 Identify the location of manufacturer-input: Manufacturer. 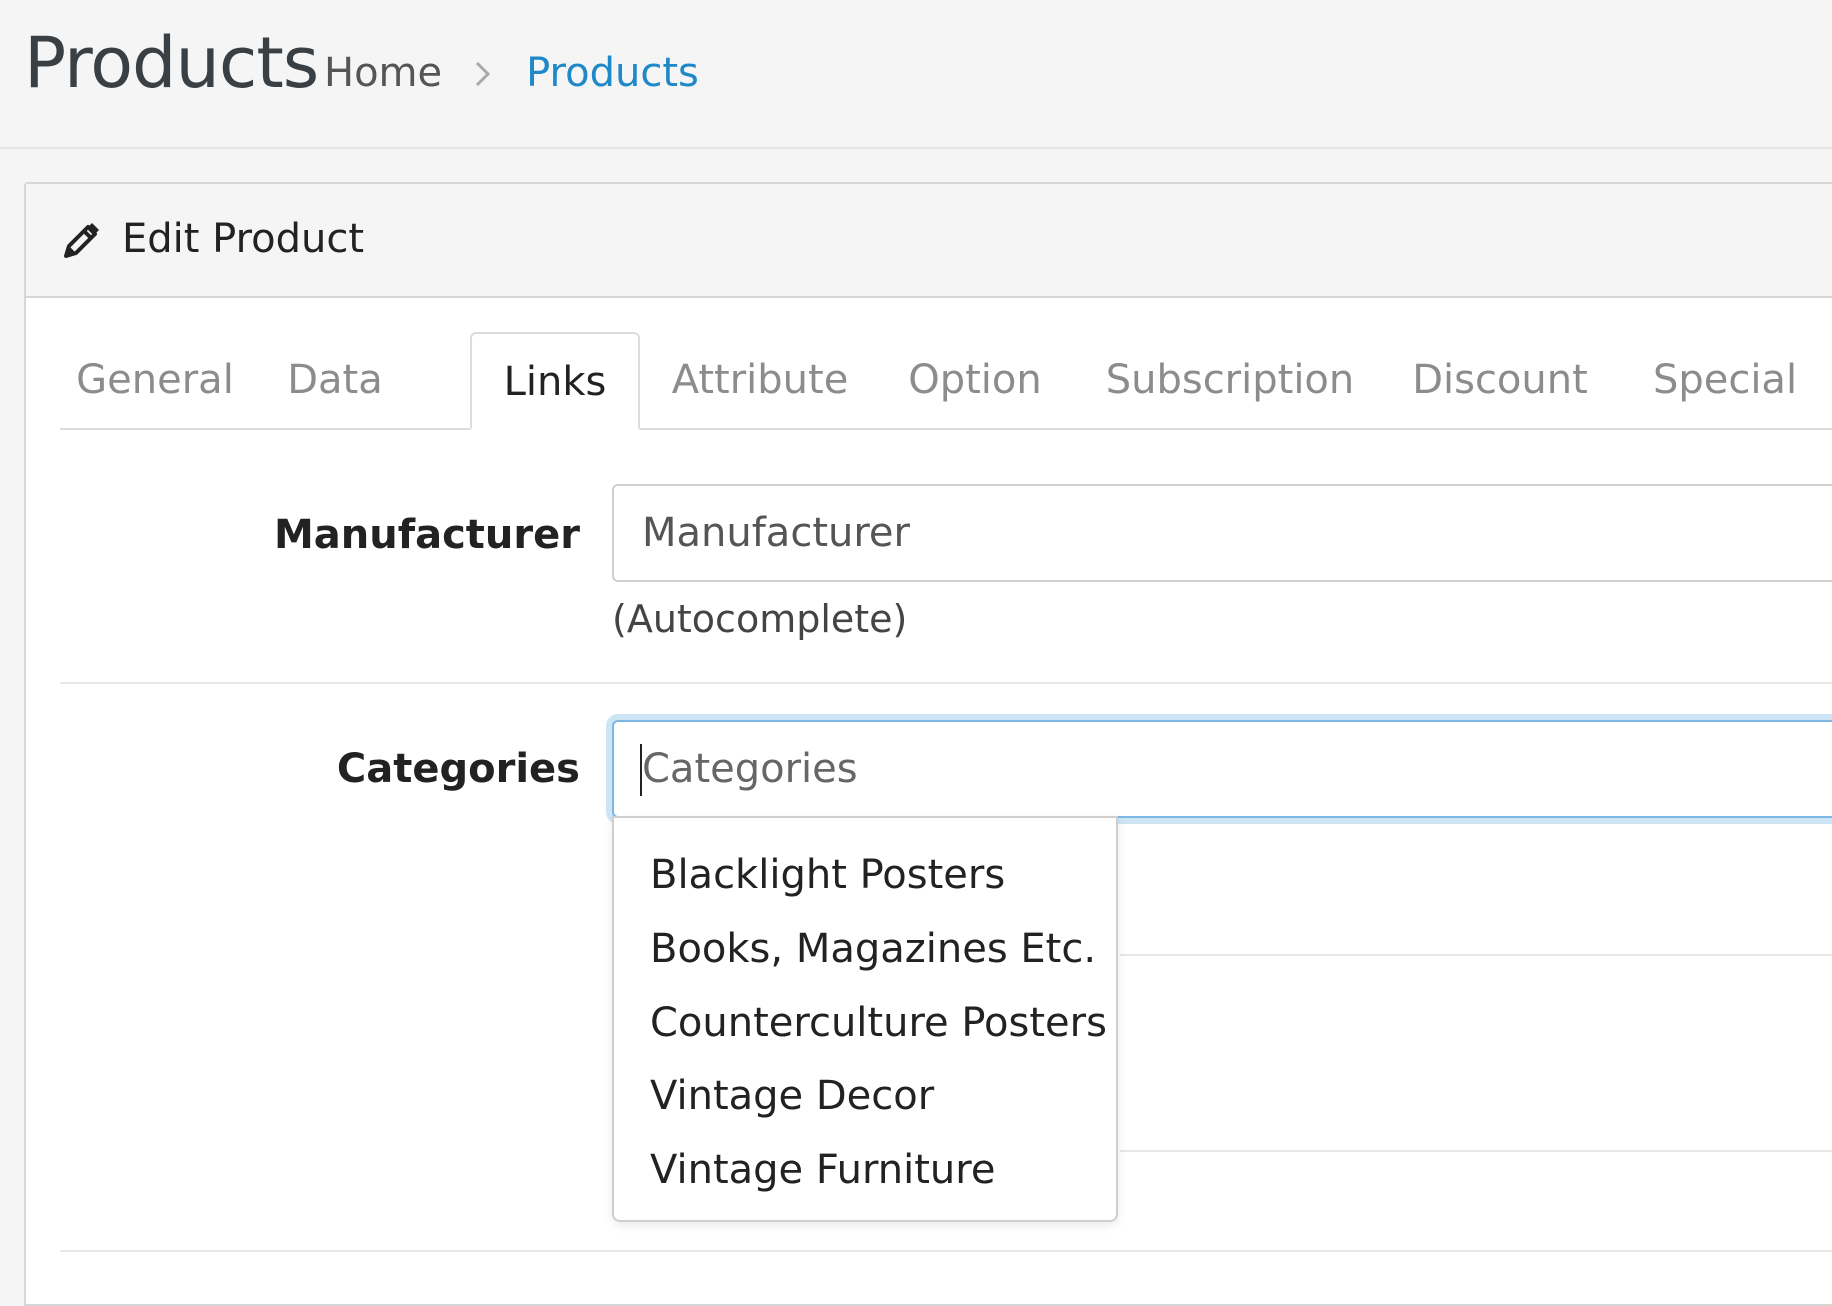
(1222, 533).